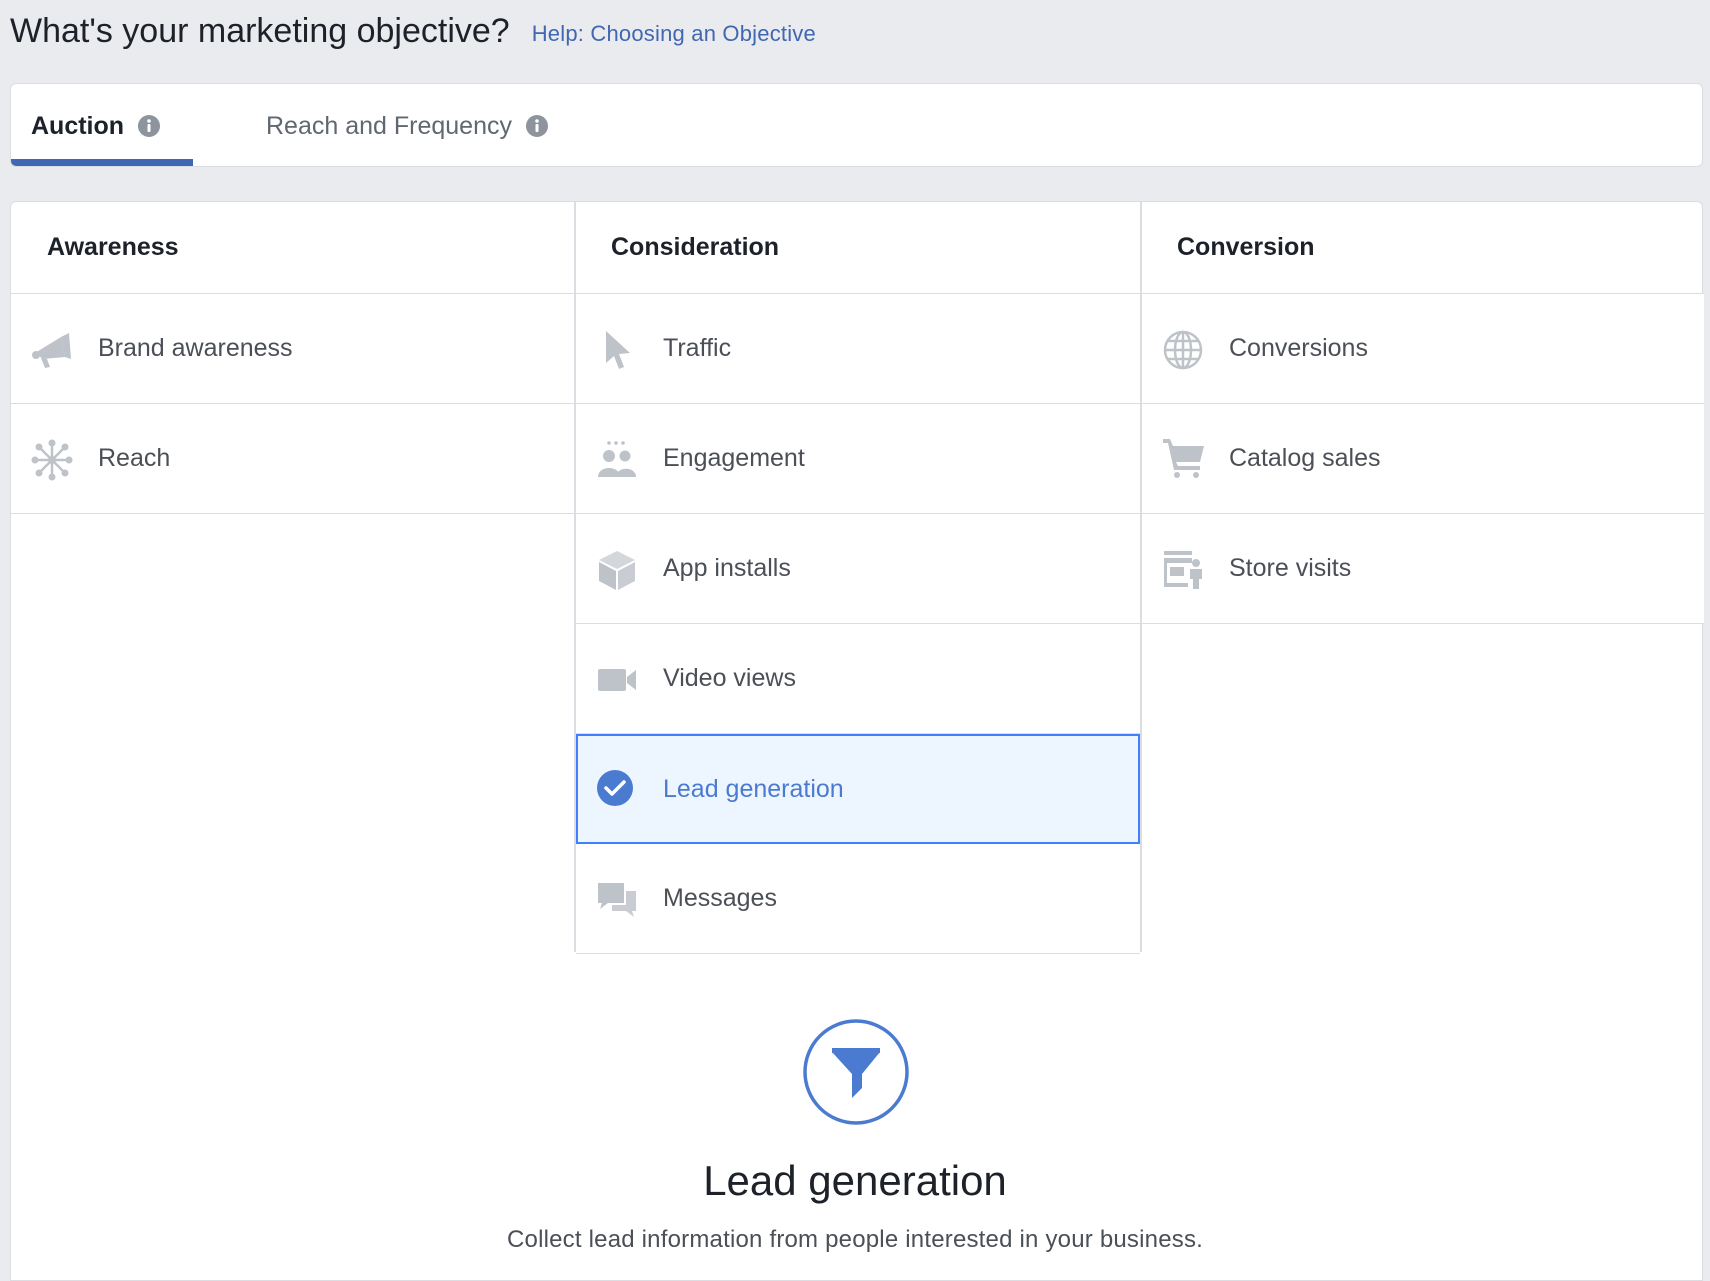  Describe the element at coordinates (858, 569) in the screenshot. I see `objective-app-installs: App installs` at that location.